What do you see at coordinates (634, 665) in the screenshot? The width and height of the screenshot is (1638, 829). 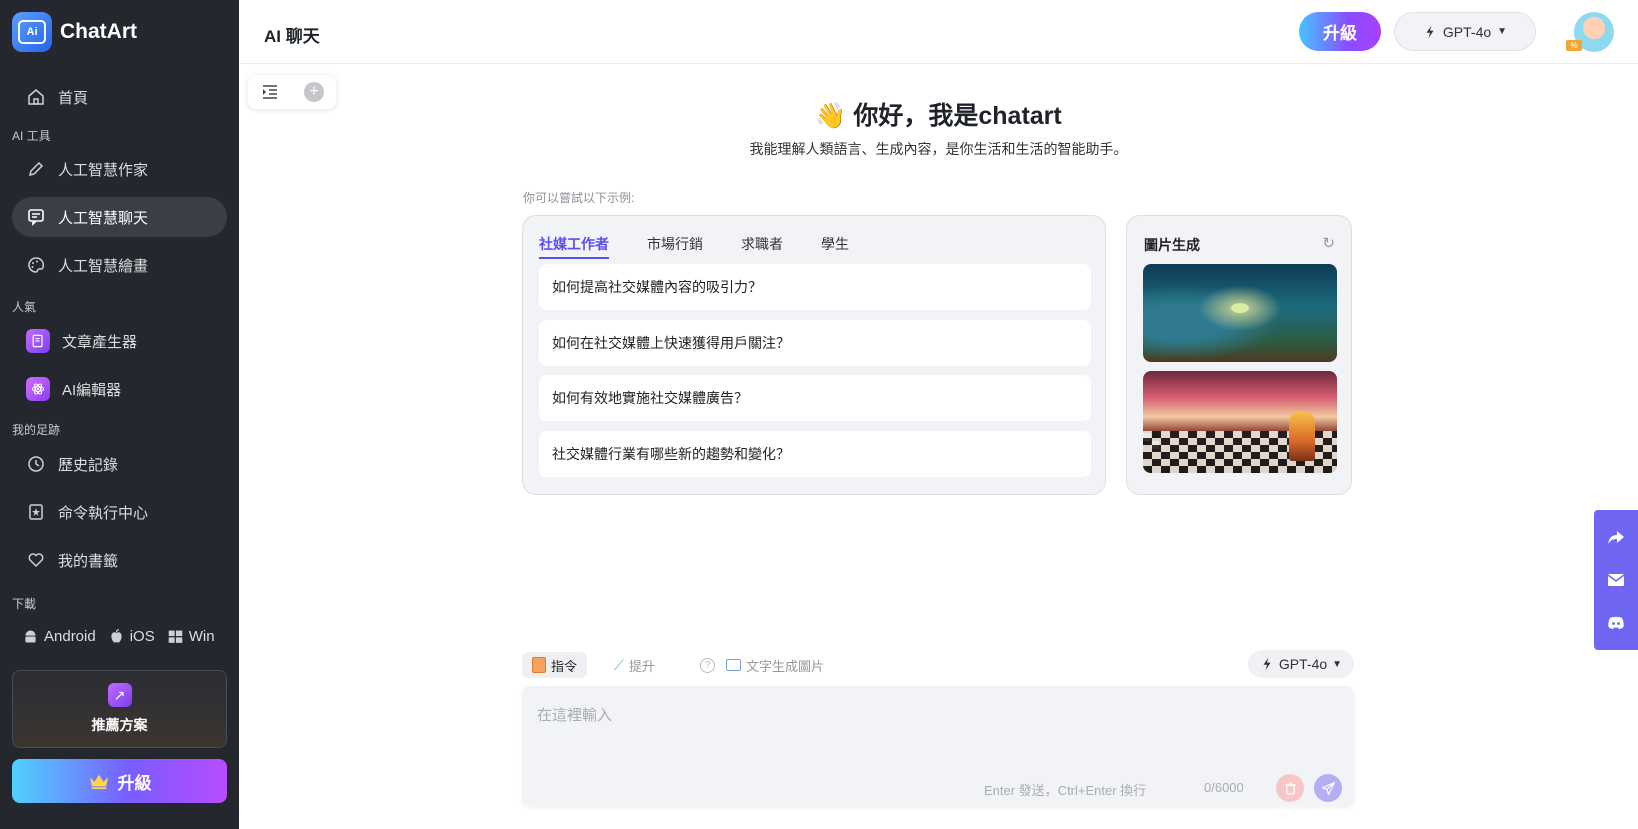 I see `mode-enhance-button: ⟋ 提升` at bounding box center [634, 665].